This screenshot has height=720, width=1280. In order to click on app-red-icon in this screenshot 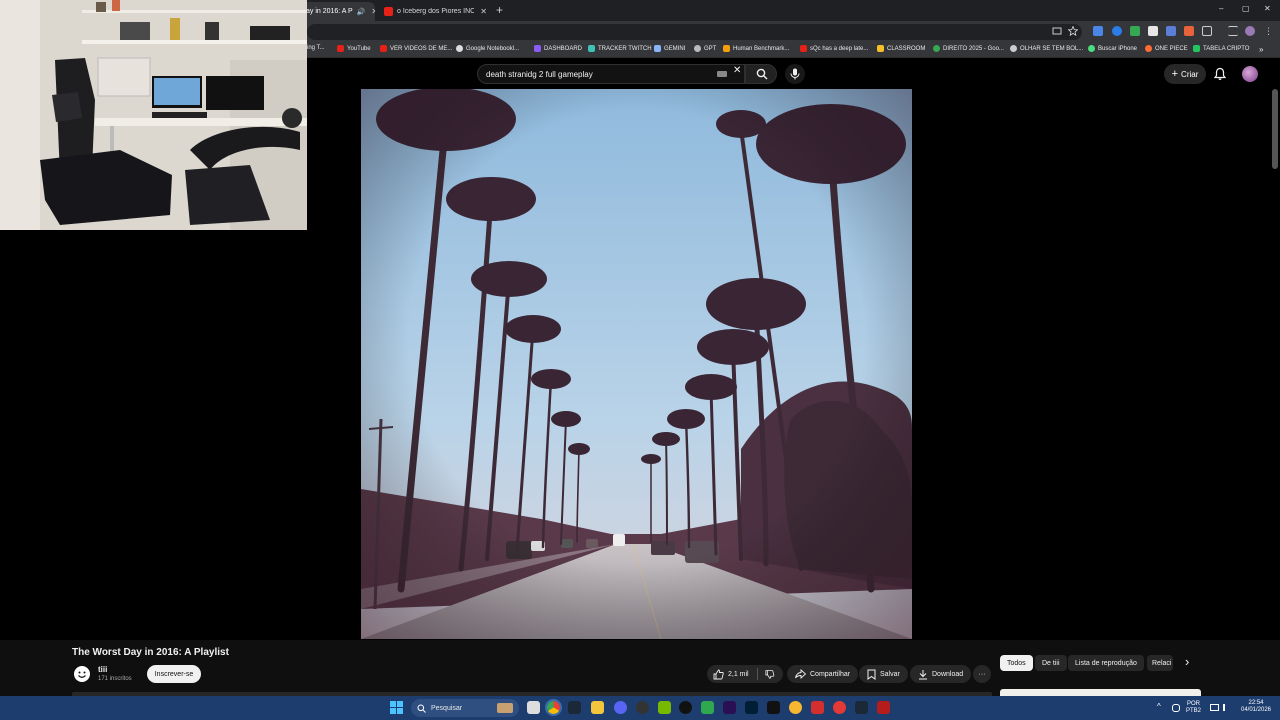, I will do `click(839, 707)`.